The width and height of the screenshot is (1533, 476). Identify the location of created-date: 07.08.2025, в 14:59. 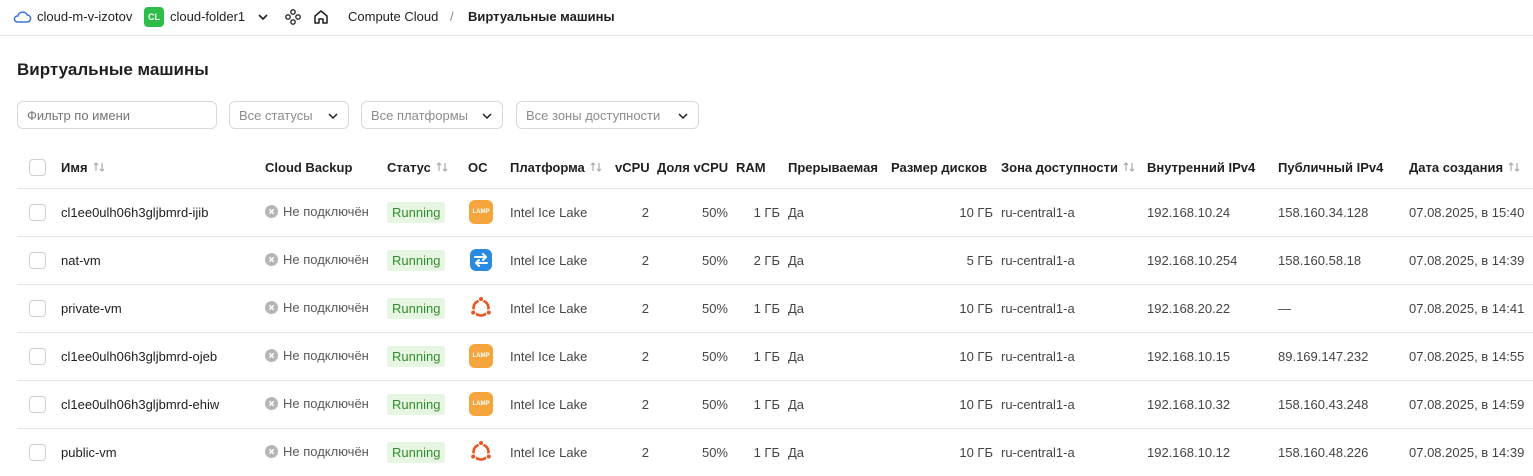
(1471, 404).